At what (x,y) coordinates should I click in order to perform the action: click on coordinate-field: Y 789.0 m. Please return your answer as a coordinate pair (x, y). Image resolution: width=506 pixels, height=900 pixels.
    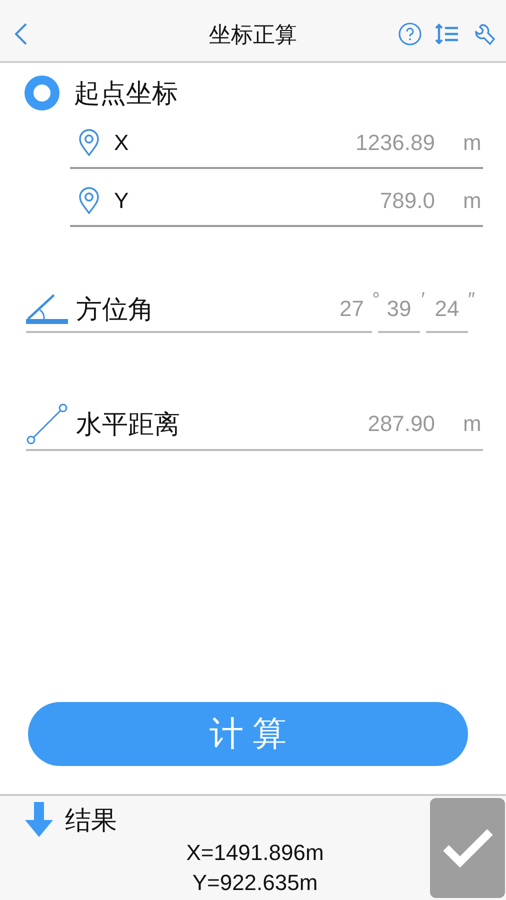
    Looking at the image, I should click on (276, 202).